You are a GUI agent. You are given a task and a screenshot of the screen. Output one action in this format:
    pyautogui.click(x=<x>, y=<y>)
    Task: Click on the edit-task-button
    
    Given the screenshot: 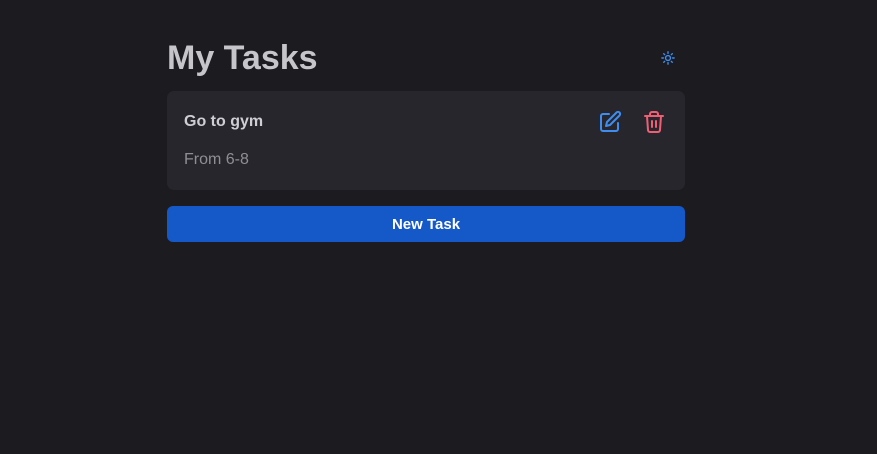 What is the action you would take?
    pyautogui.click(x=610, y=122)
    